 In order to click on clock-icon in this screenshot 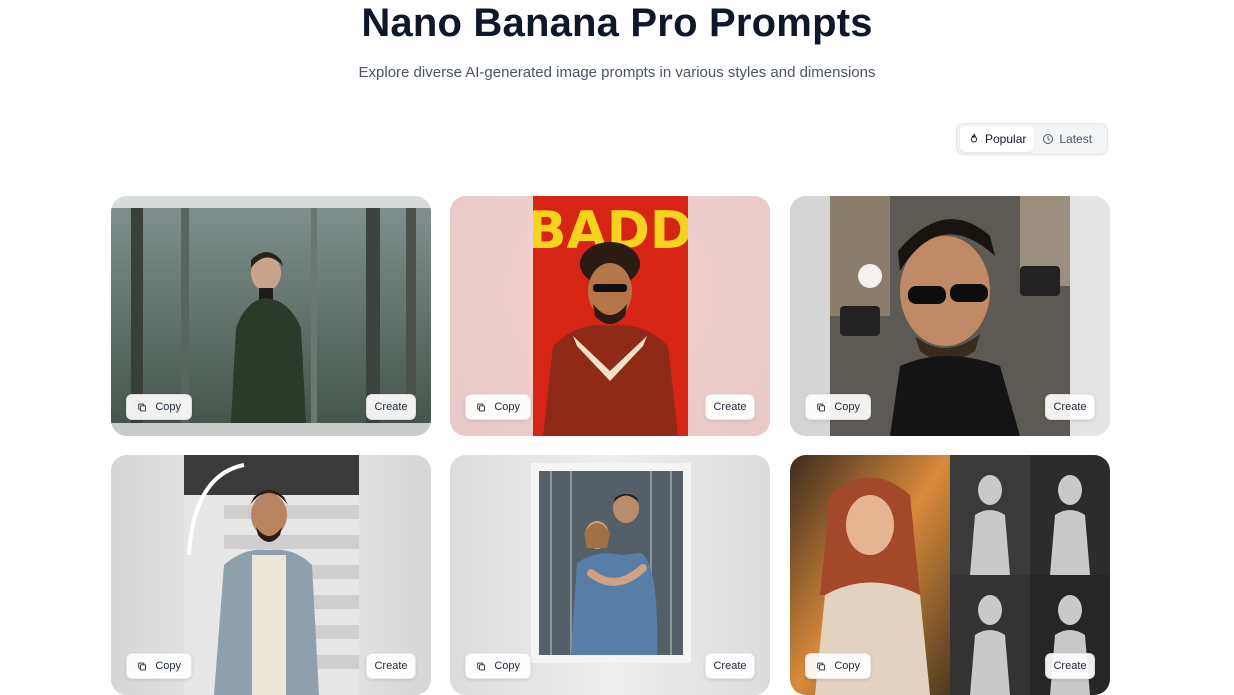, I will do `click(1048, 139)`.